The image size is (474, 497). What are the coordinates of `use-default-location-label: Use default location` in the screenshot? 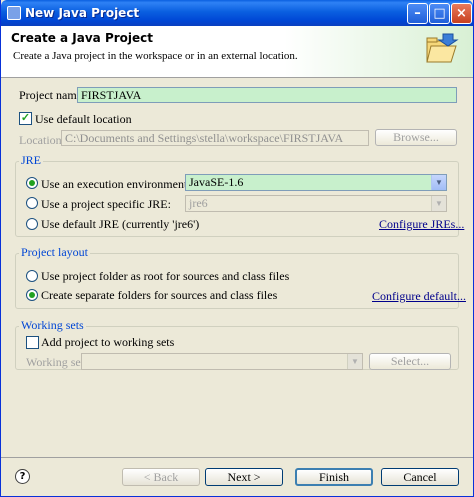 It's located at (83, 119).